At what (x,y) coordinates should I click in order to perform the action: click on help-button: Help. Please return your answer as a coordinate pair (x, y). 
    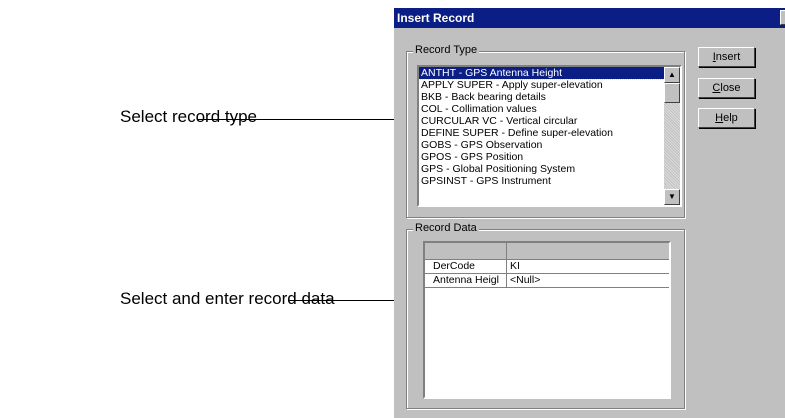
    Looking at the image, I should click on (726, 118).